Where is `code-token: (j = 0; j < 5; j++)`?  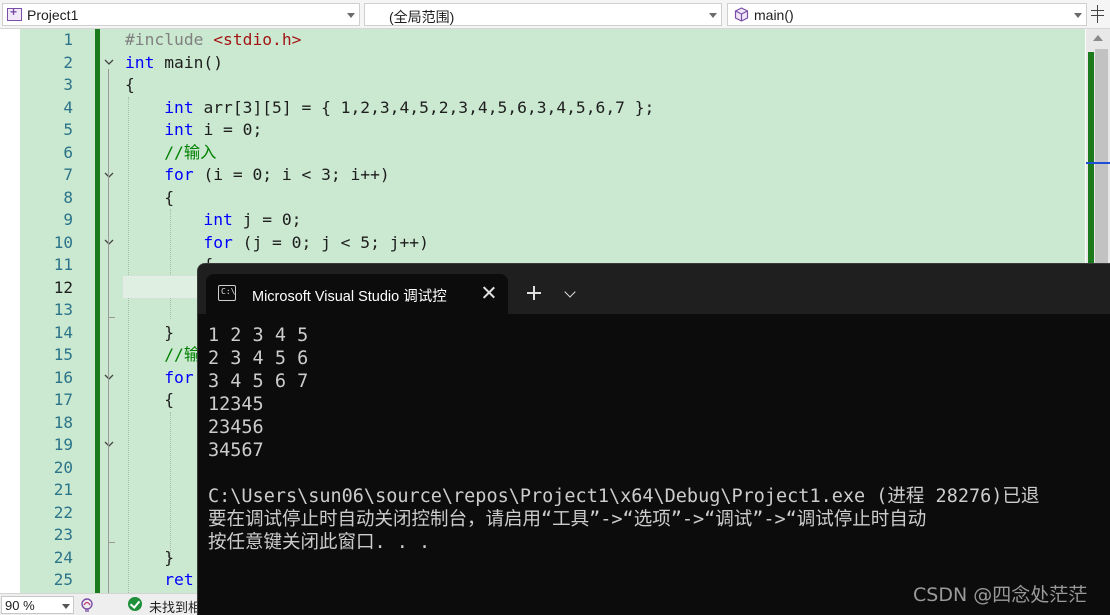 code-token: (j = 0; j < 5; j++) is located at coordinates (330, 242).